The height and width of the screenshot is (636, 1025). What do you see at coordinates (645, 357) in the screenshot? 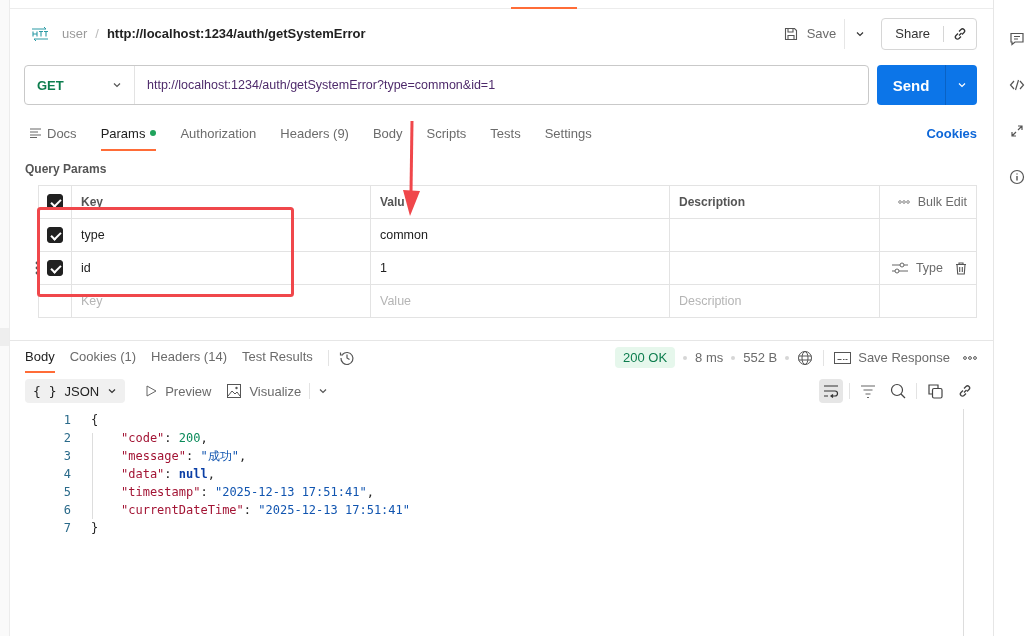
I see `status-badge: 200 OK` at bounding box center [645, 357].